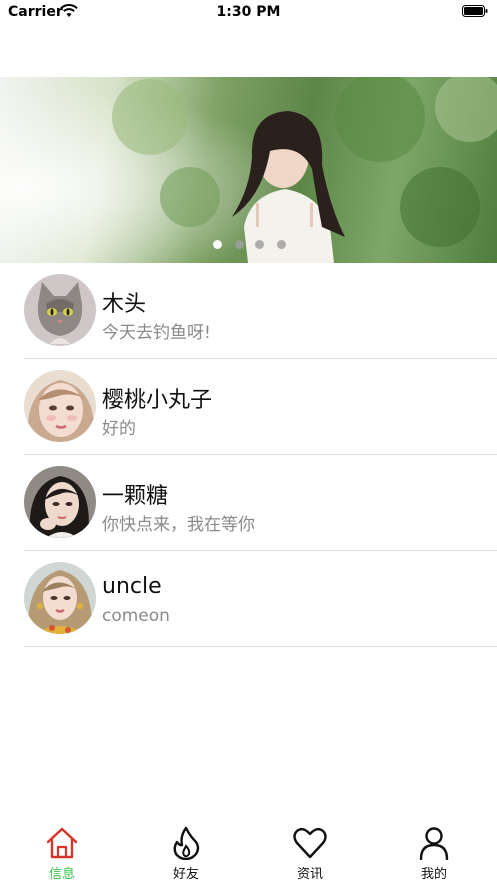  Describe the element at coordinates (248, 245) in the screenshot. I see `carousel-page-indicator` at that location.